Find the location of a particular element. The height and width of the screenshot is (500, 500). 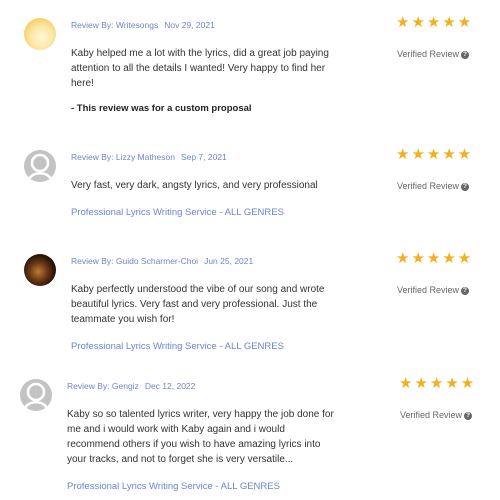

review-date: Jun 25, 2021 is located at coordinates (229, 261).